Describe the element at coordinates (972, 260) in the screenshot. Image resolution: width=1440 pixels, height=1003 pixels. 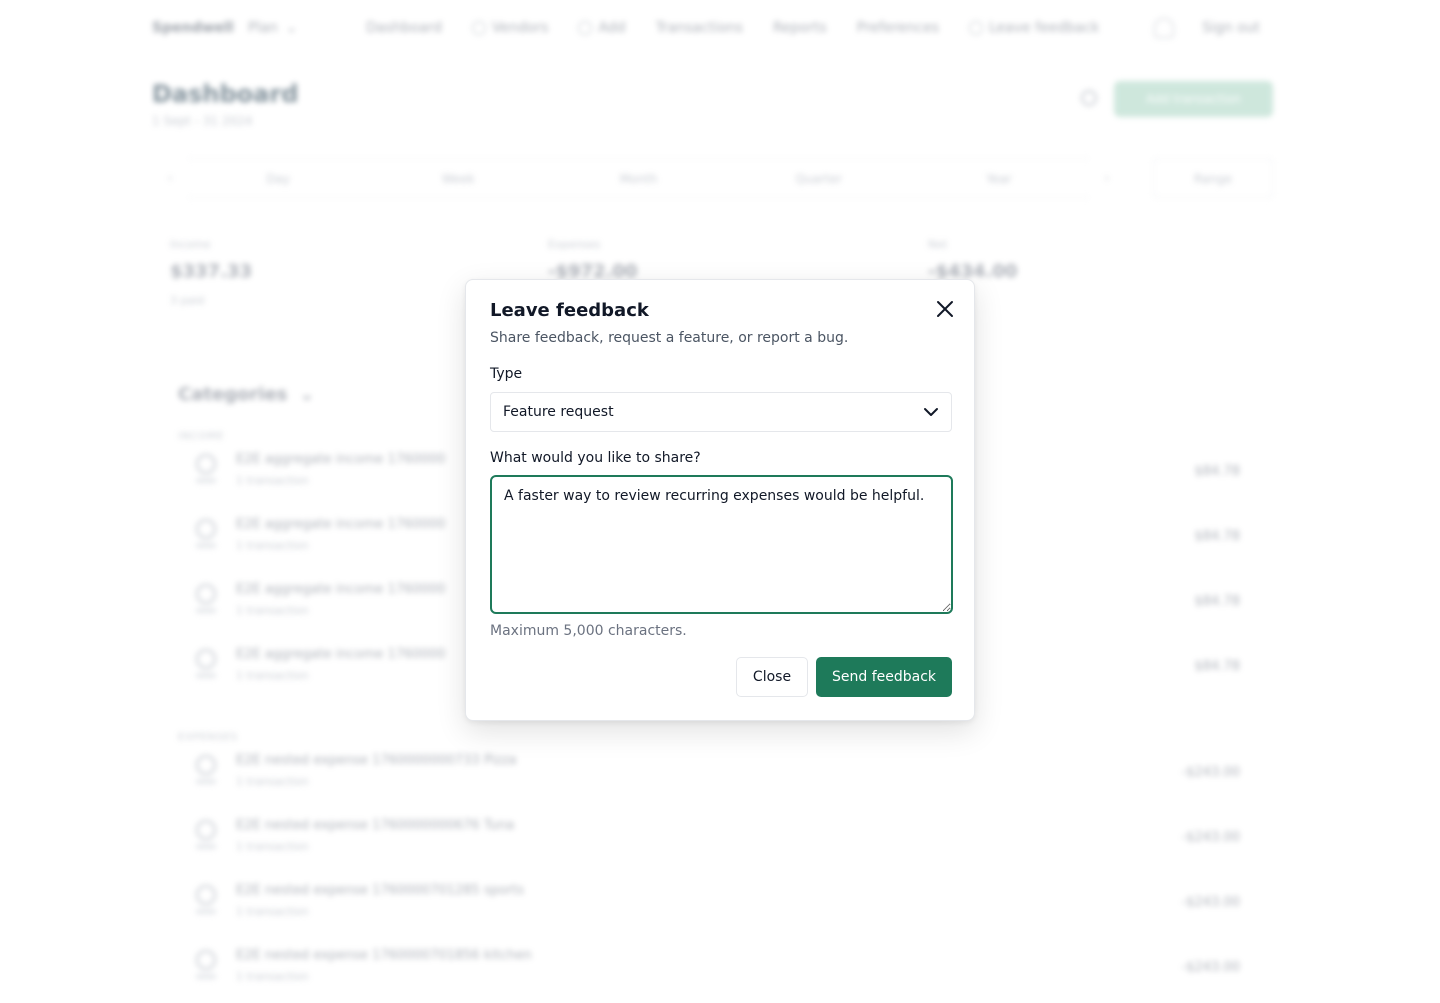
I see `summary-net: Net -$434.00` at that location.